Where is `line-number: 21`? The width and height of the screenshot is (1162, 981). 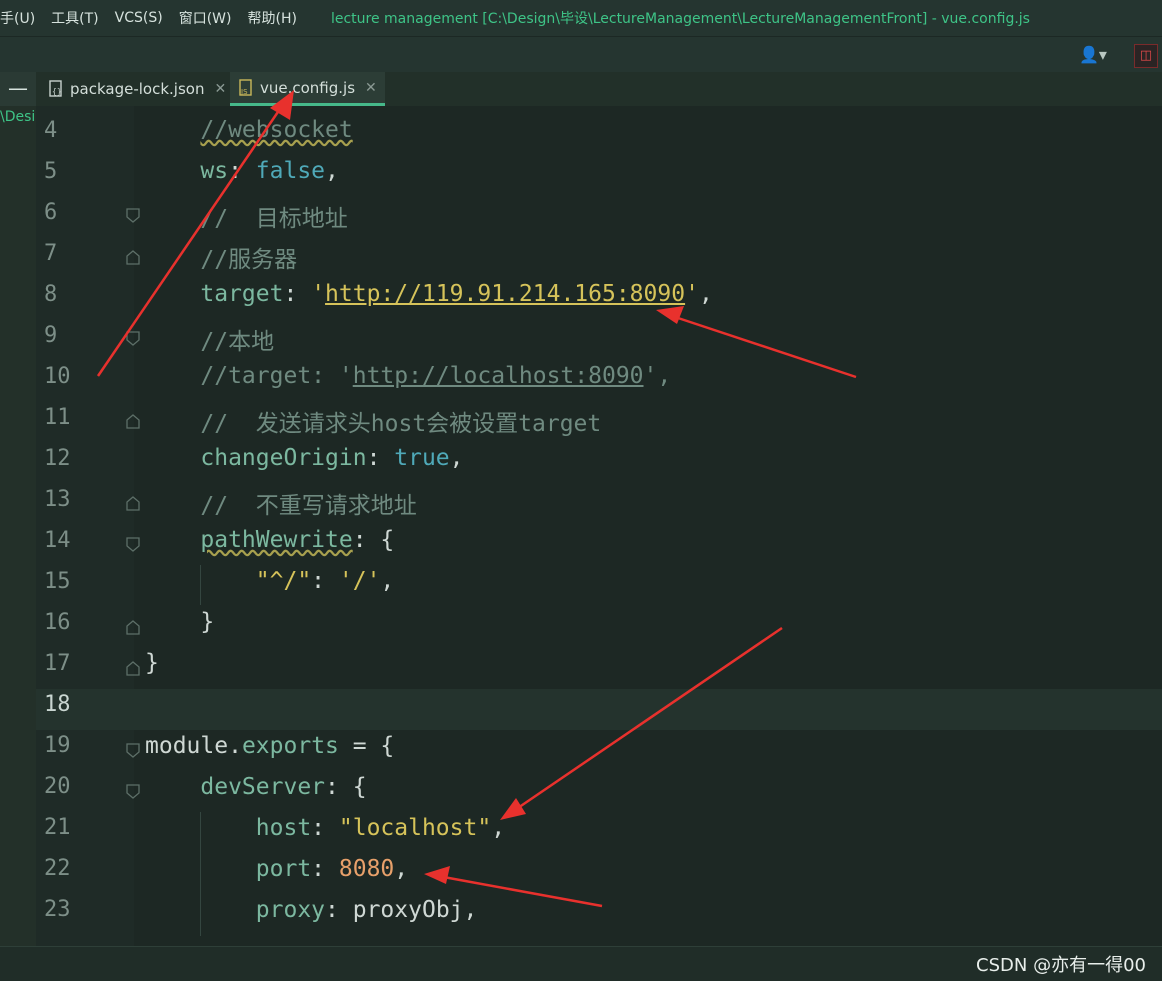
line-number: 21 is located at coordinates (57, 827).